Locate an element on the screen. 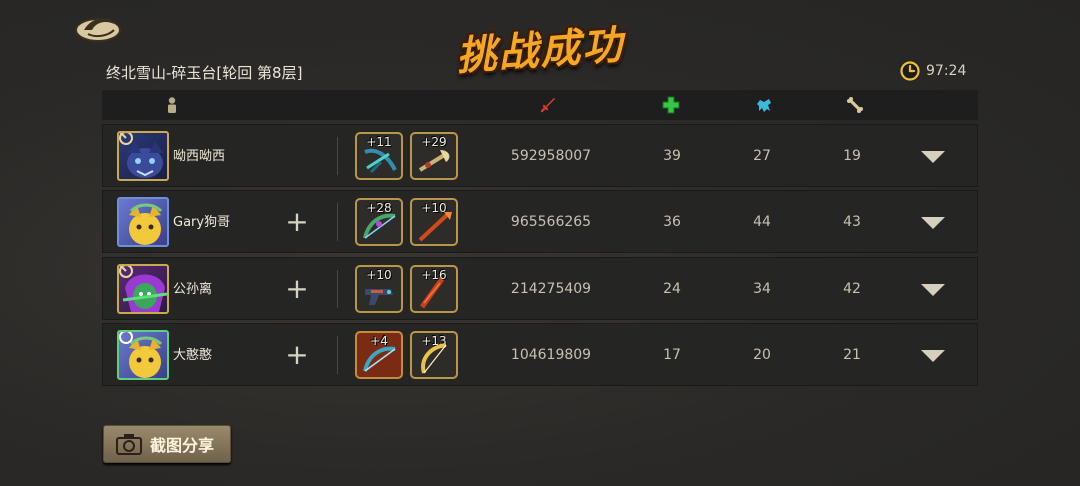  share-label: 截图分享 is located at coordinates (182, 445).